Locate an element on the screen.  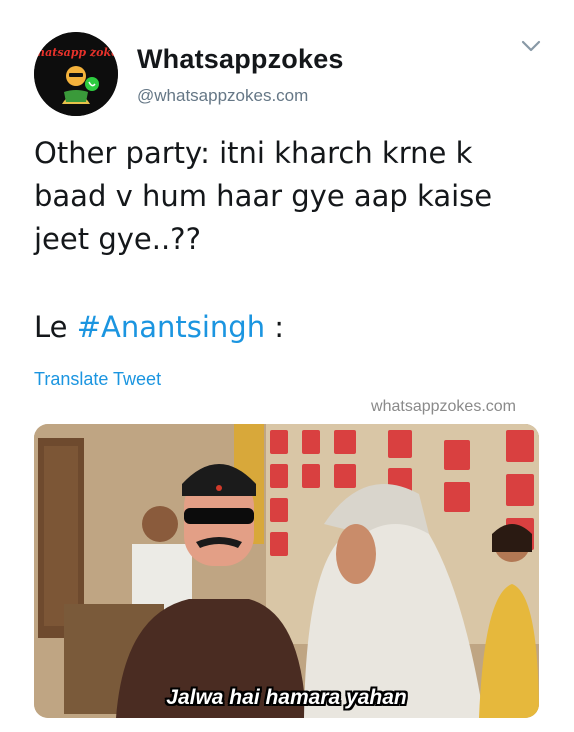
tweet-text-line: jeet gye..?? is located at coordinates (117, 239).